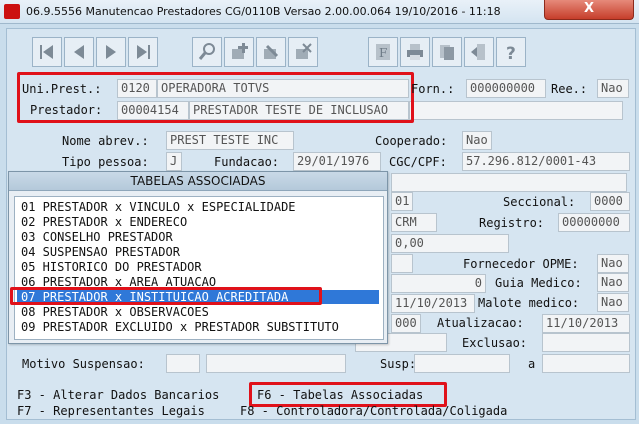 This screenshot has height=424, width=639. I want to click on seccional-field: 0000, so click(610, 201).